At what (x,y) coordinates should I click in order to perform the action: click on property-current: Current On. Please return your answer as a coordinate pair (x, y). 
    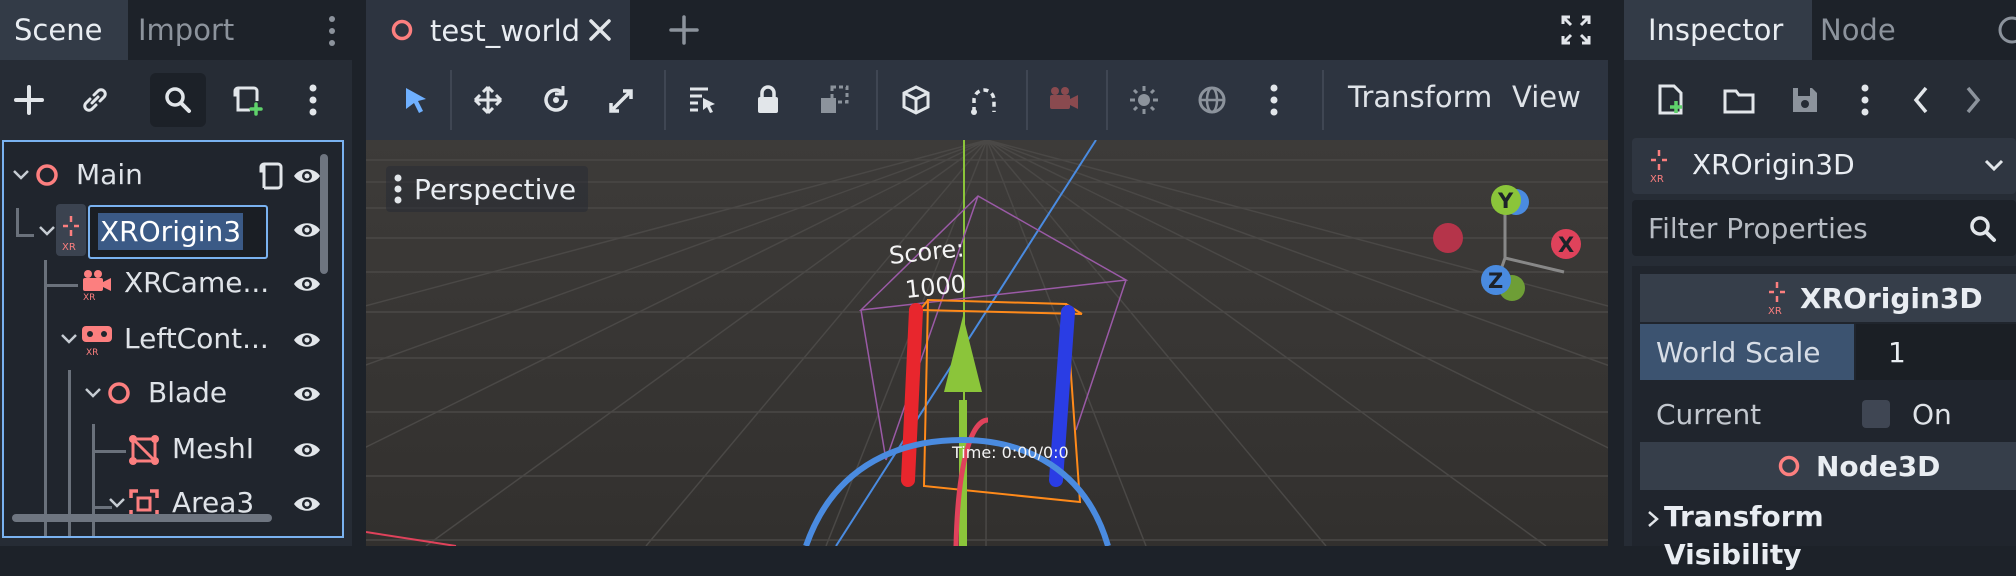
    Looking at the image, I should click on (1828, 414).